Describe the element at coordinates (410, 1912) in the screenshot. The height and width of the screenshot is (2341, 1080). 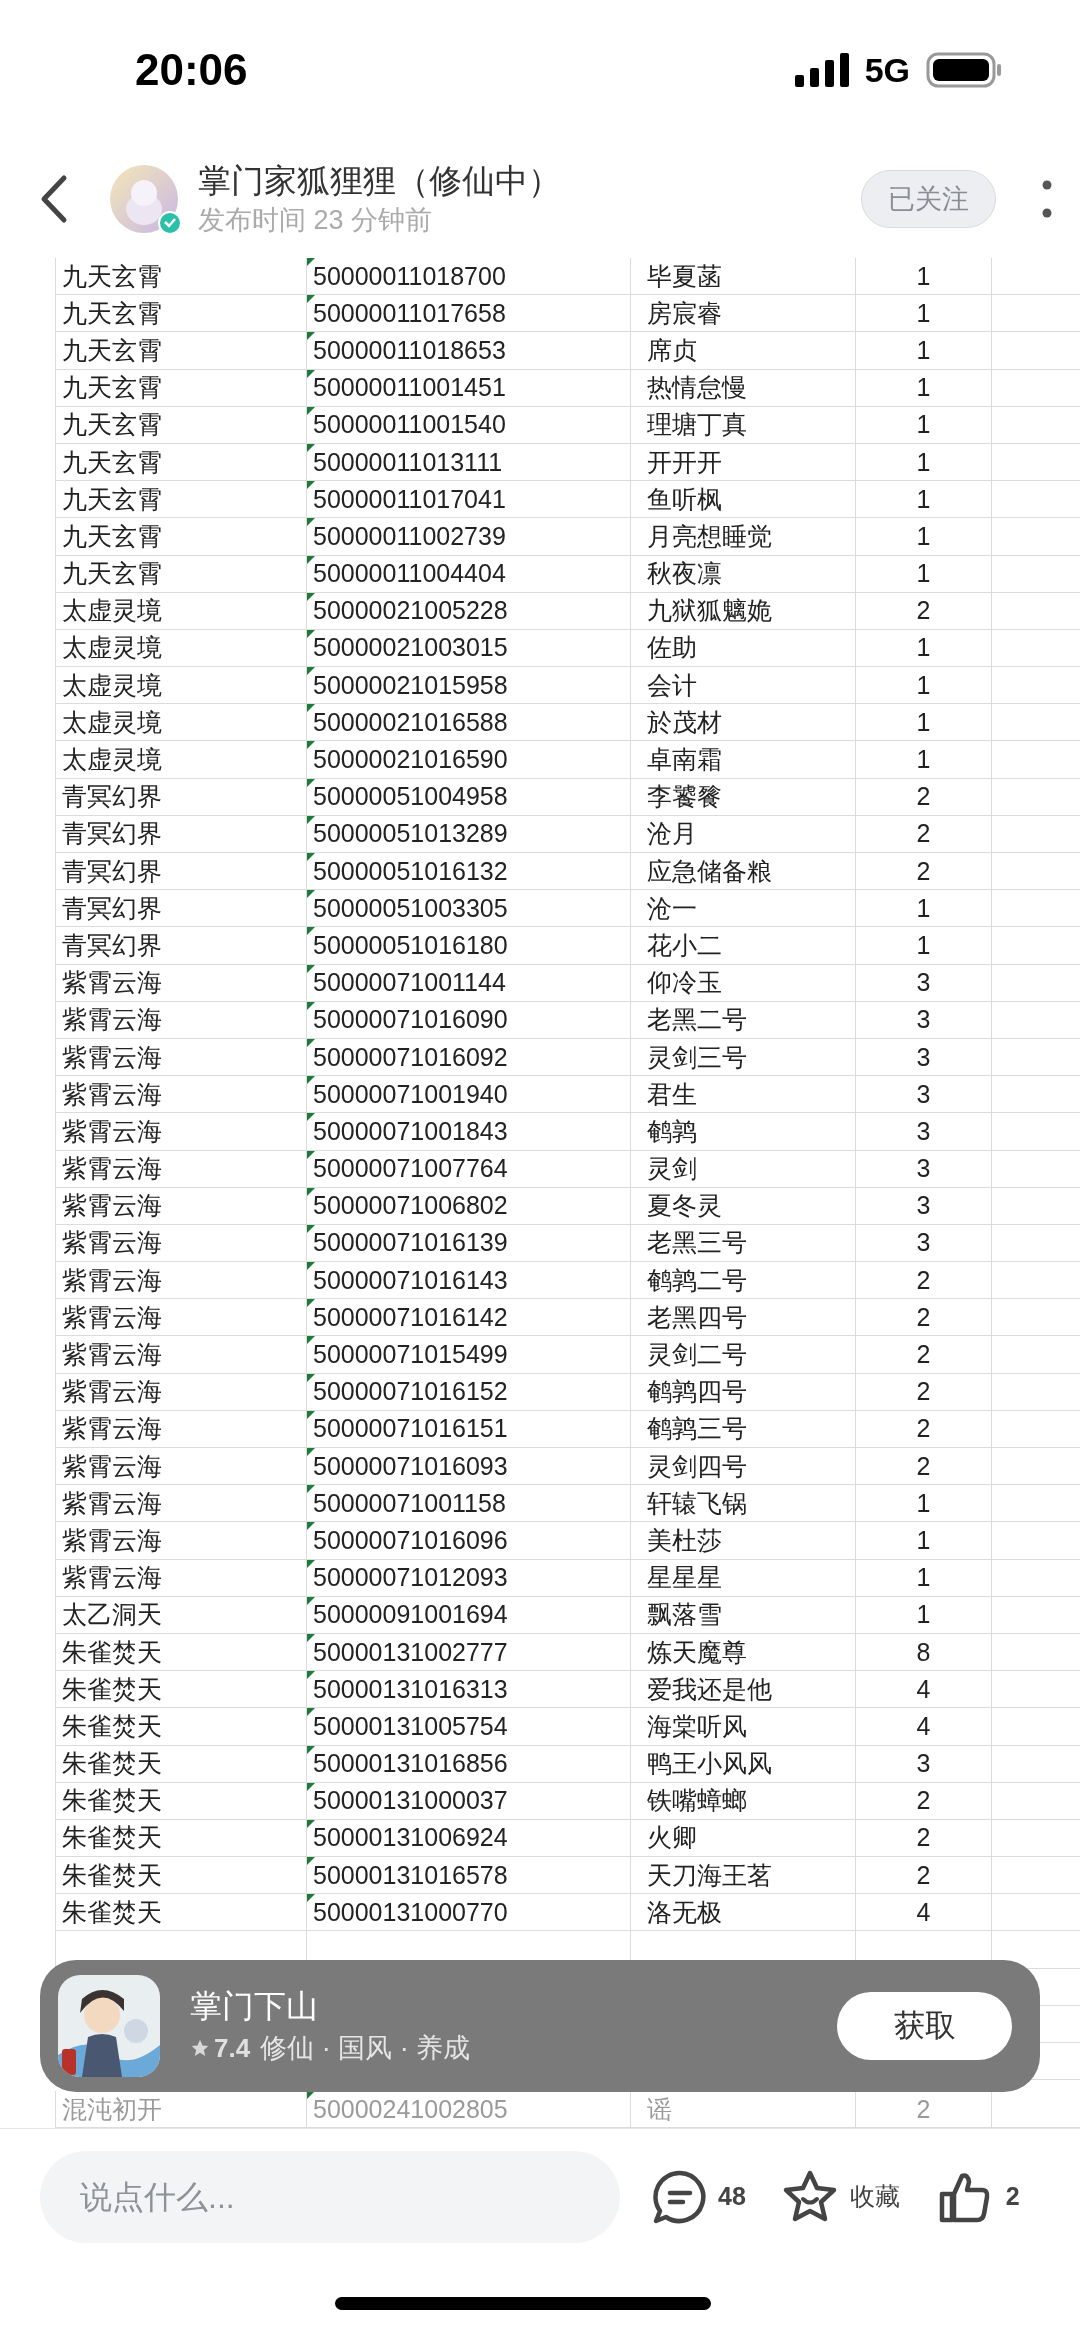
I see `table-cell: 50000131000770` at that location.